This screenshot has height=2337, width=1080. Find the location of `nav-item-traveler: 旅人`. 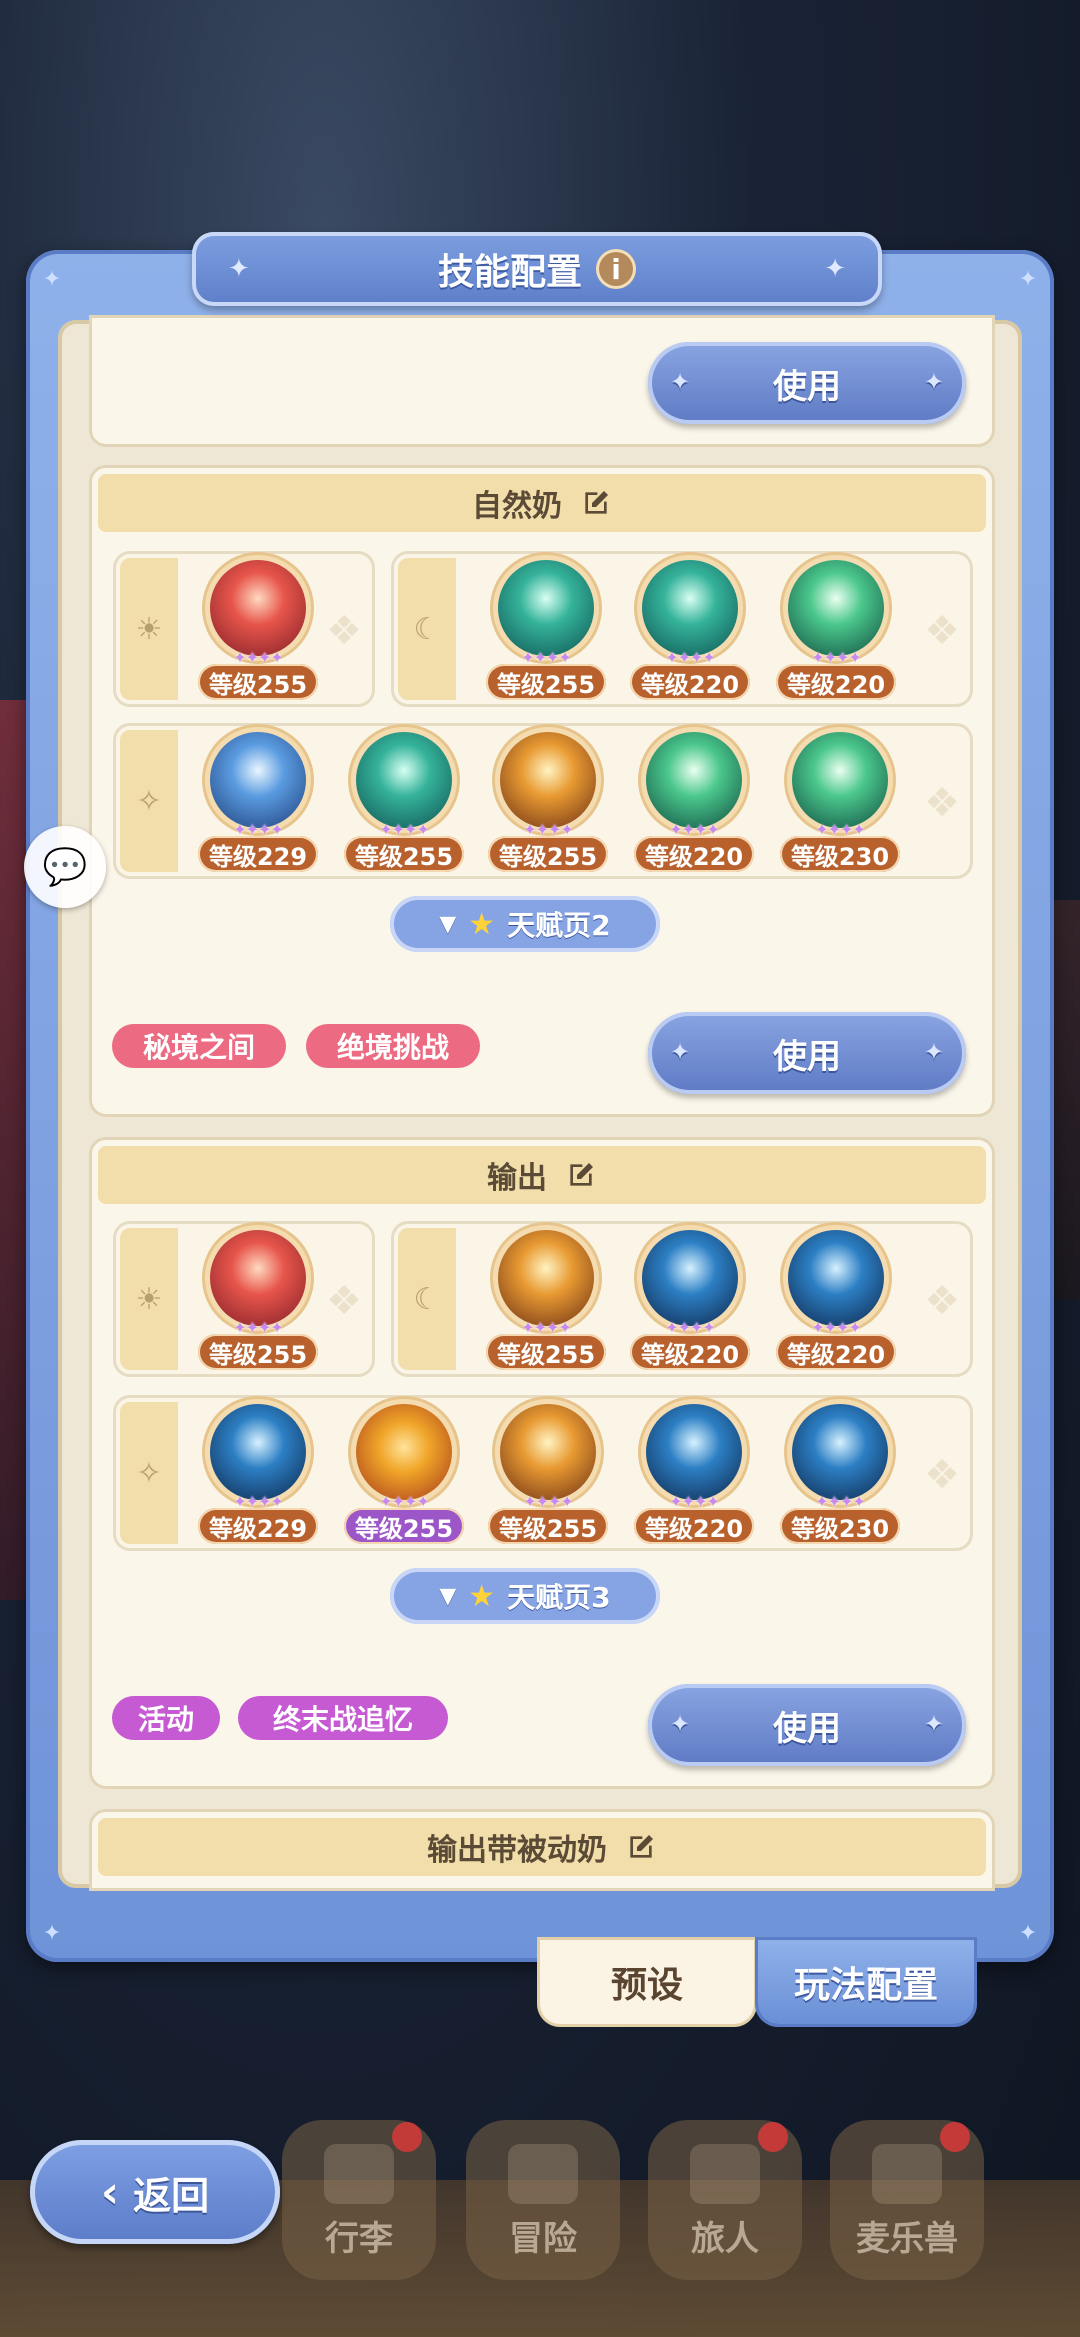

nav-item-traveler: 旅人 is located at coordinates (725, 2200).